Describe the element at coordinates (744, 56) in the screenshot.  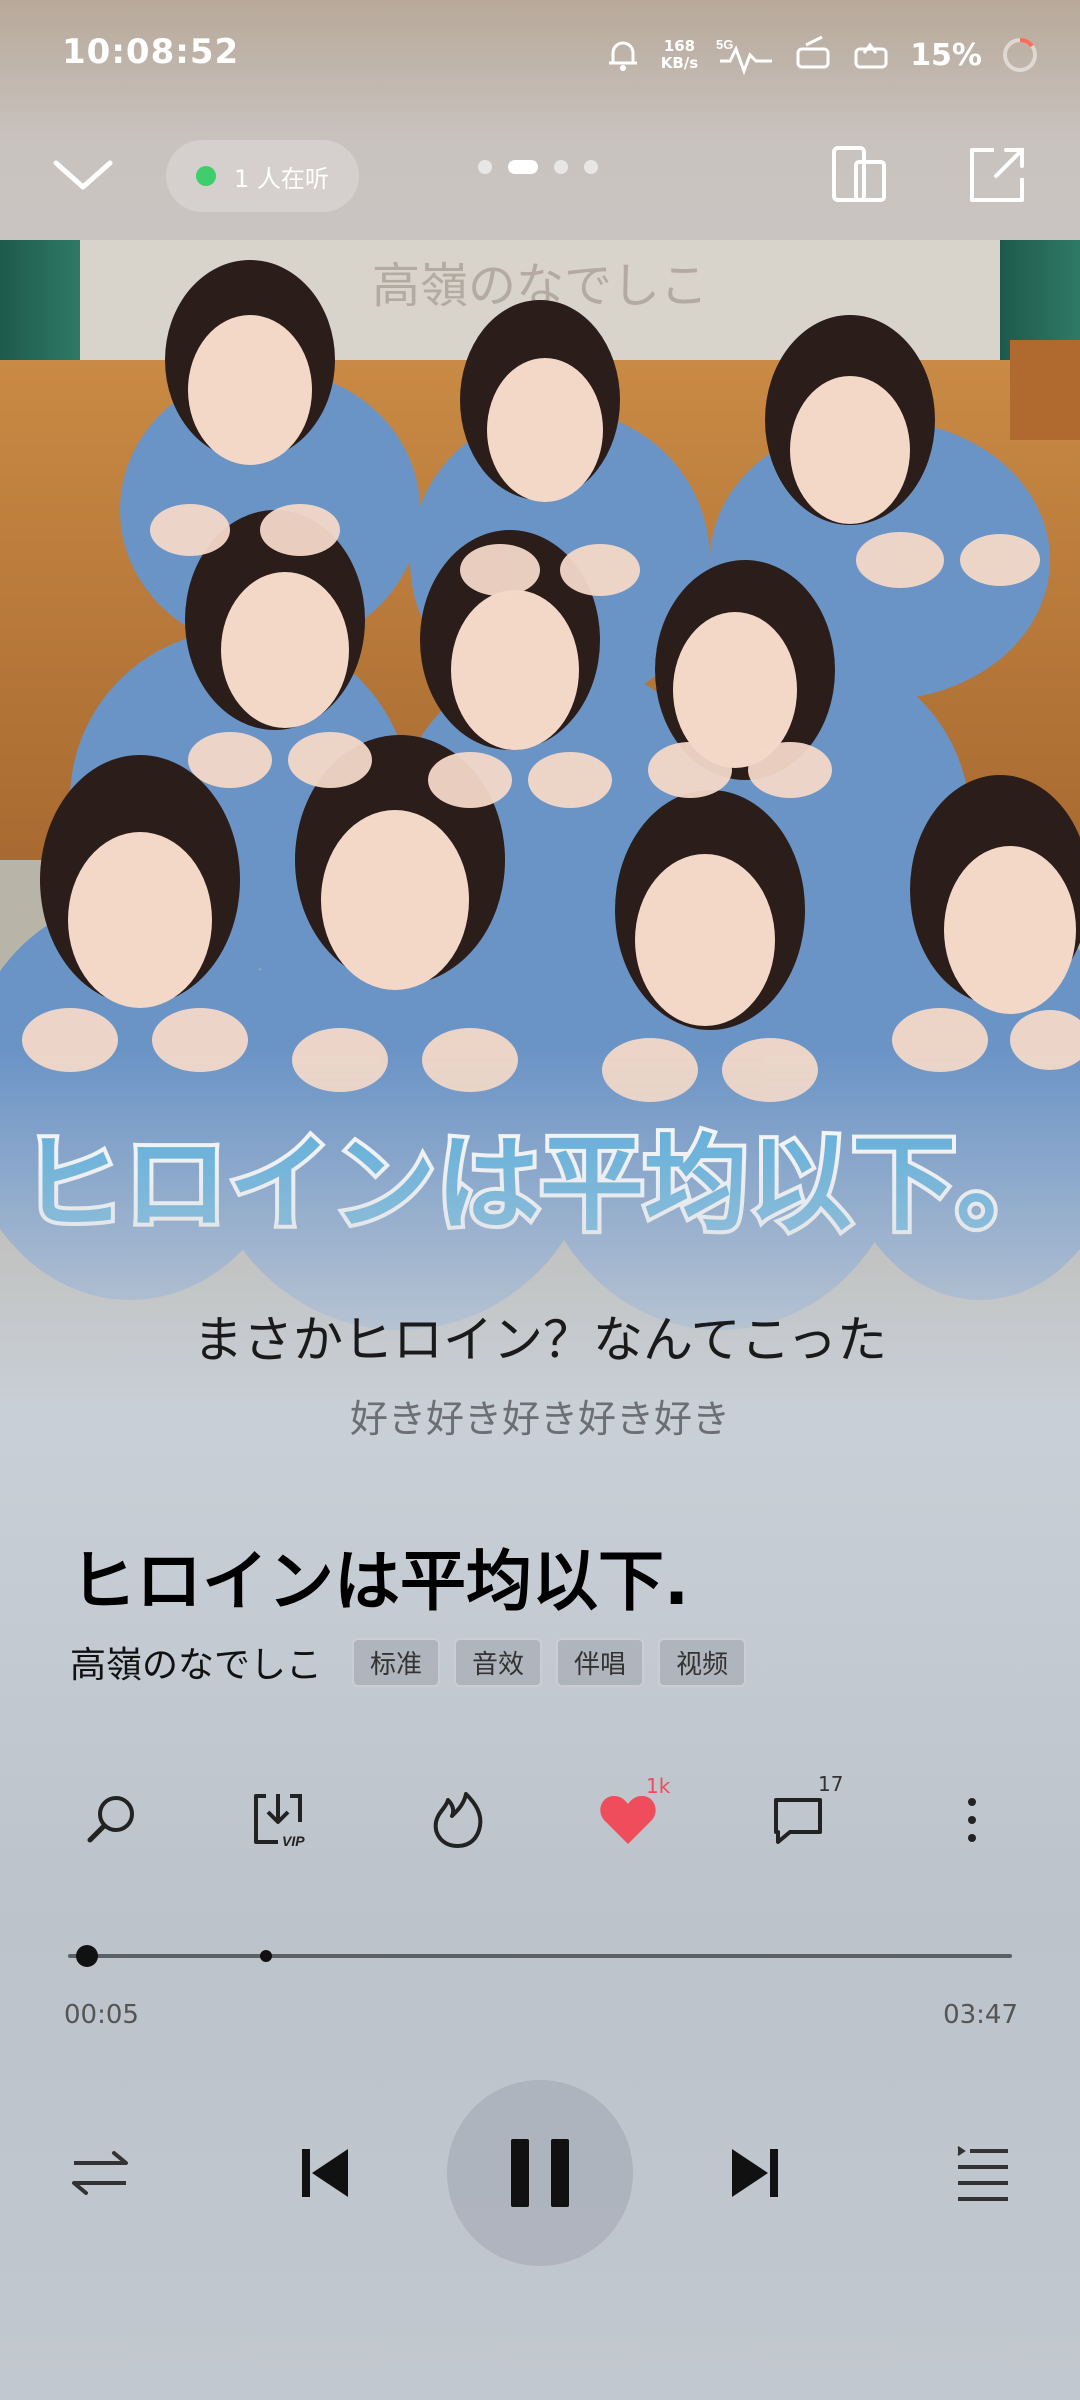
I see `wifi-signal-icon: 5G` at that location.